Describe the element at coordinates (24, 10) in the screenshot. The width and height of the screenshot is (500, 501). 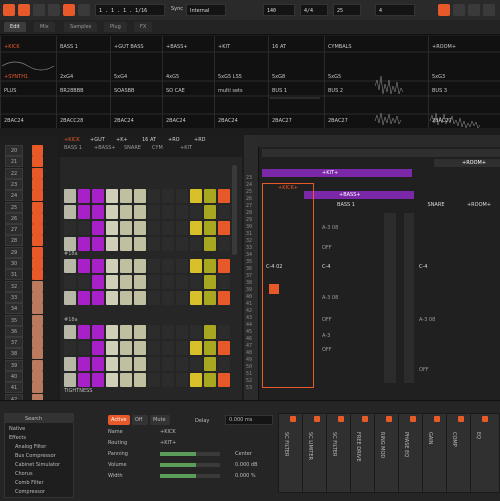
I see `stop-icon` at that location.